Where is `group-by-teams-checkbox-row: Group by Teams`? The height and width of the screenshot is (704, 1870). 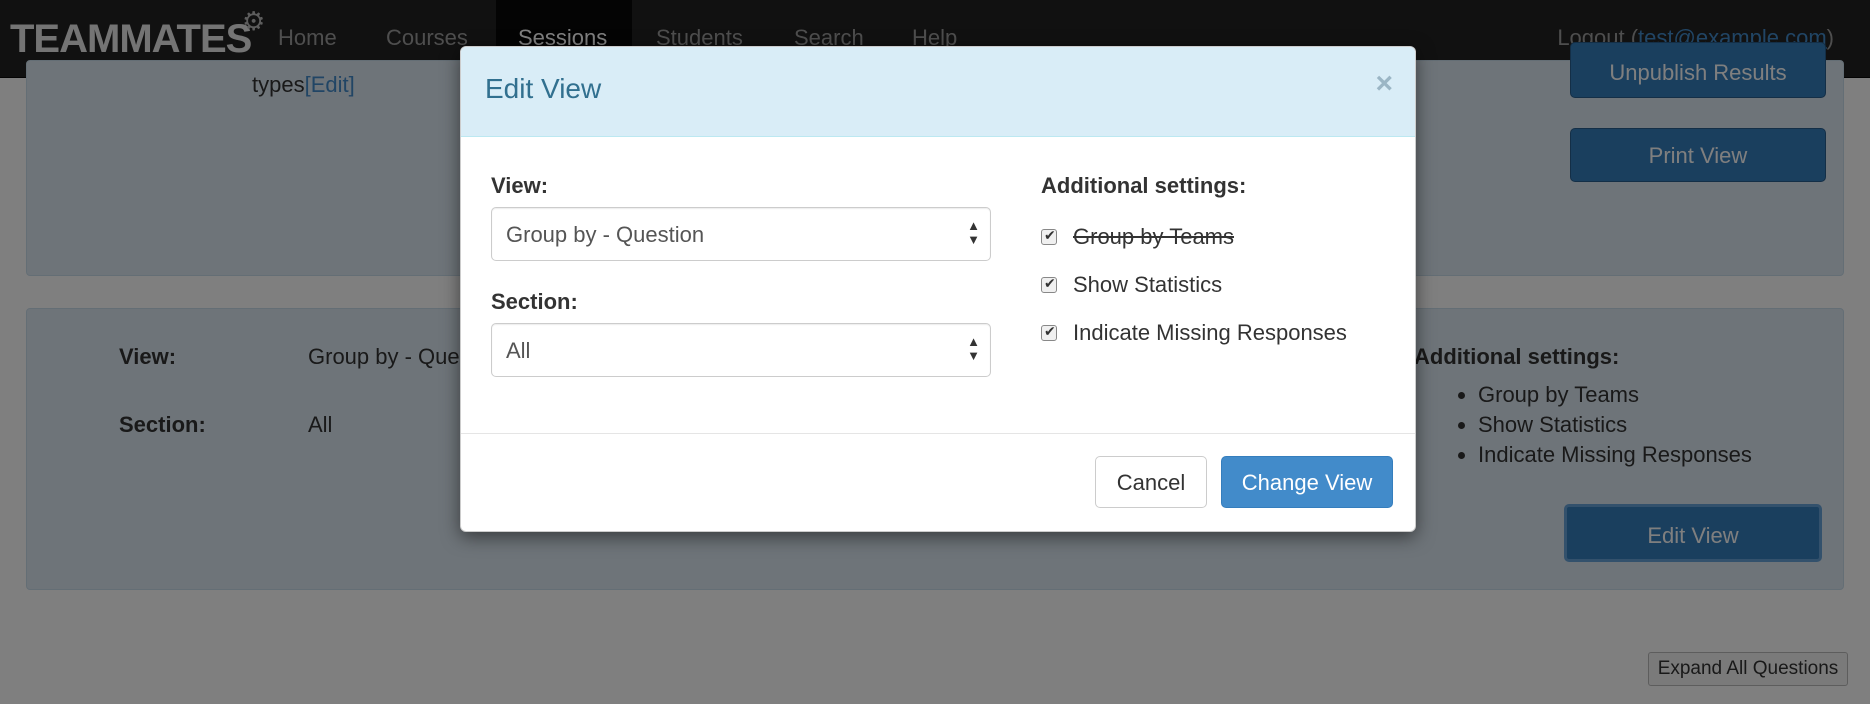 group-by-teams-checkbox-row: Group by Teams is located at coordinates (1137, 237).